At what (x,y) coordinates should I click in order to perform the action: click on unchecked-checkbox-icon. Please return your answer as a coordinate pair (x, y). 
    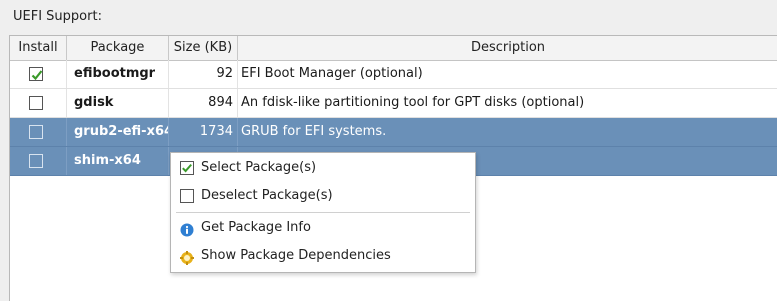
    Looking at the image, I should click on (187, 196).